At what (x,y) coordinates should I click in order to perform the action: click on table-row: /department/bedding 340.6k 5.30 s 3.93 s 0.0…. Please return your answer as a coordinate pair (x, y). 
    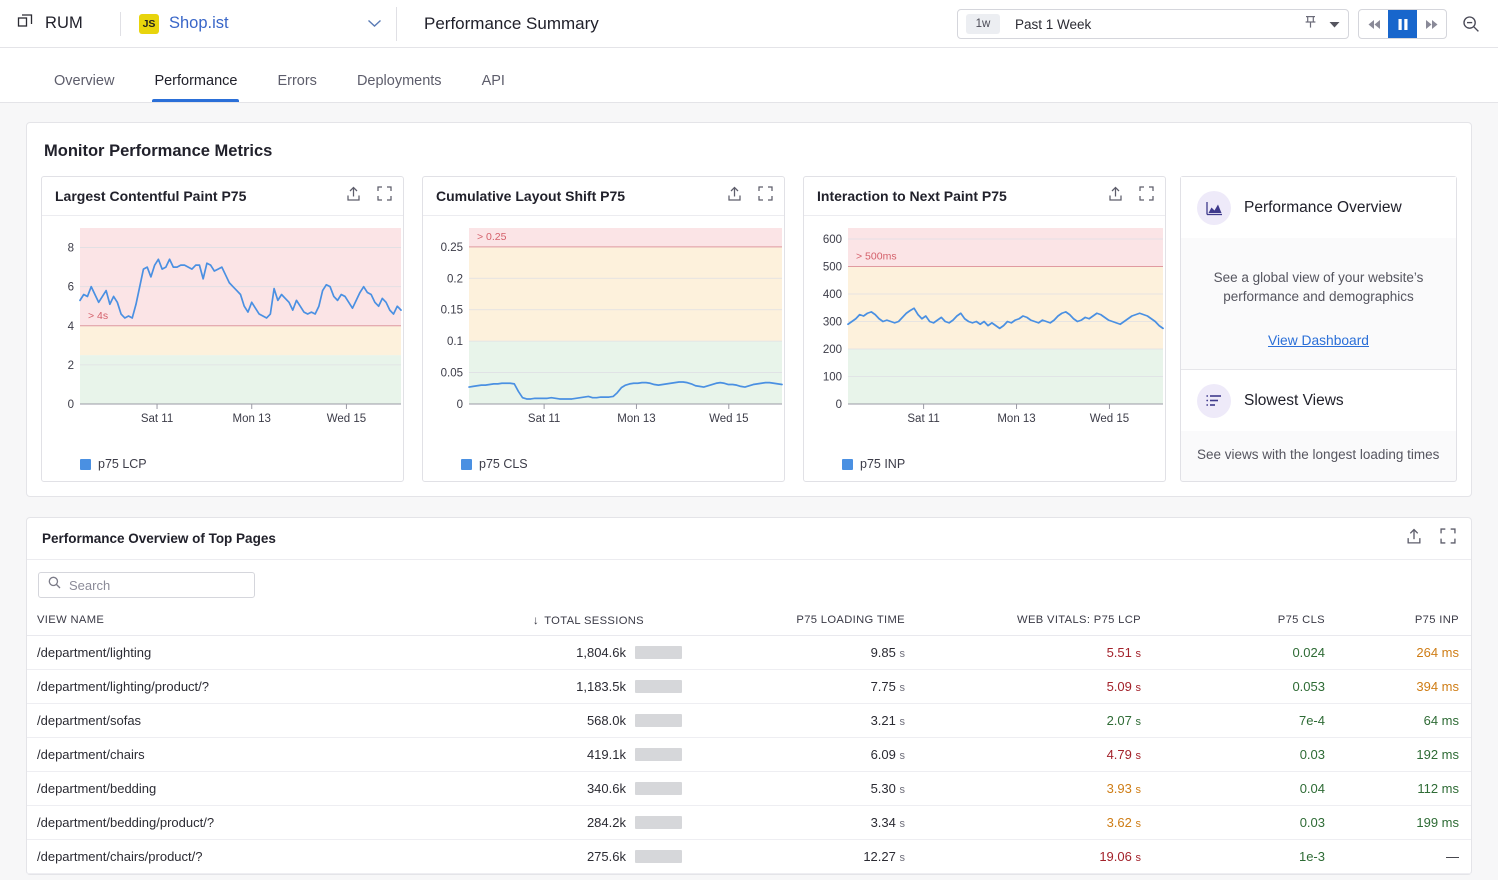
    Looking at the image, I should click on (749, 789).